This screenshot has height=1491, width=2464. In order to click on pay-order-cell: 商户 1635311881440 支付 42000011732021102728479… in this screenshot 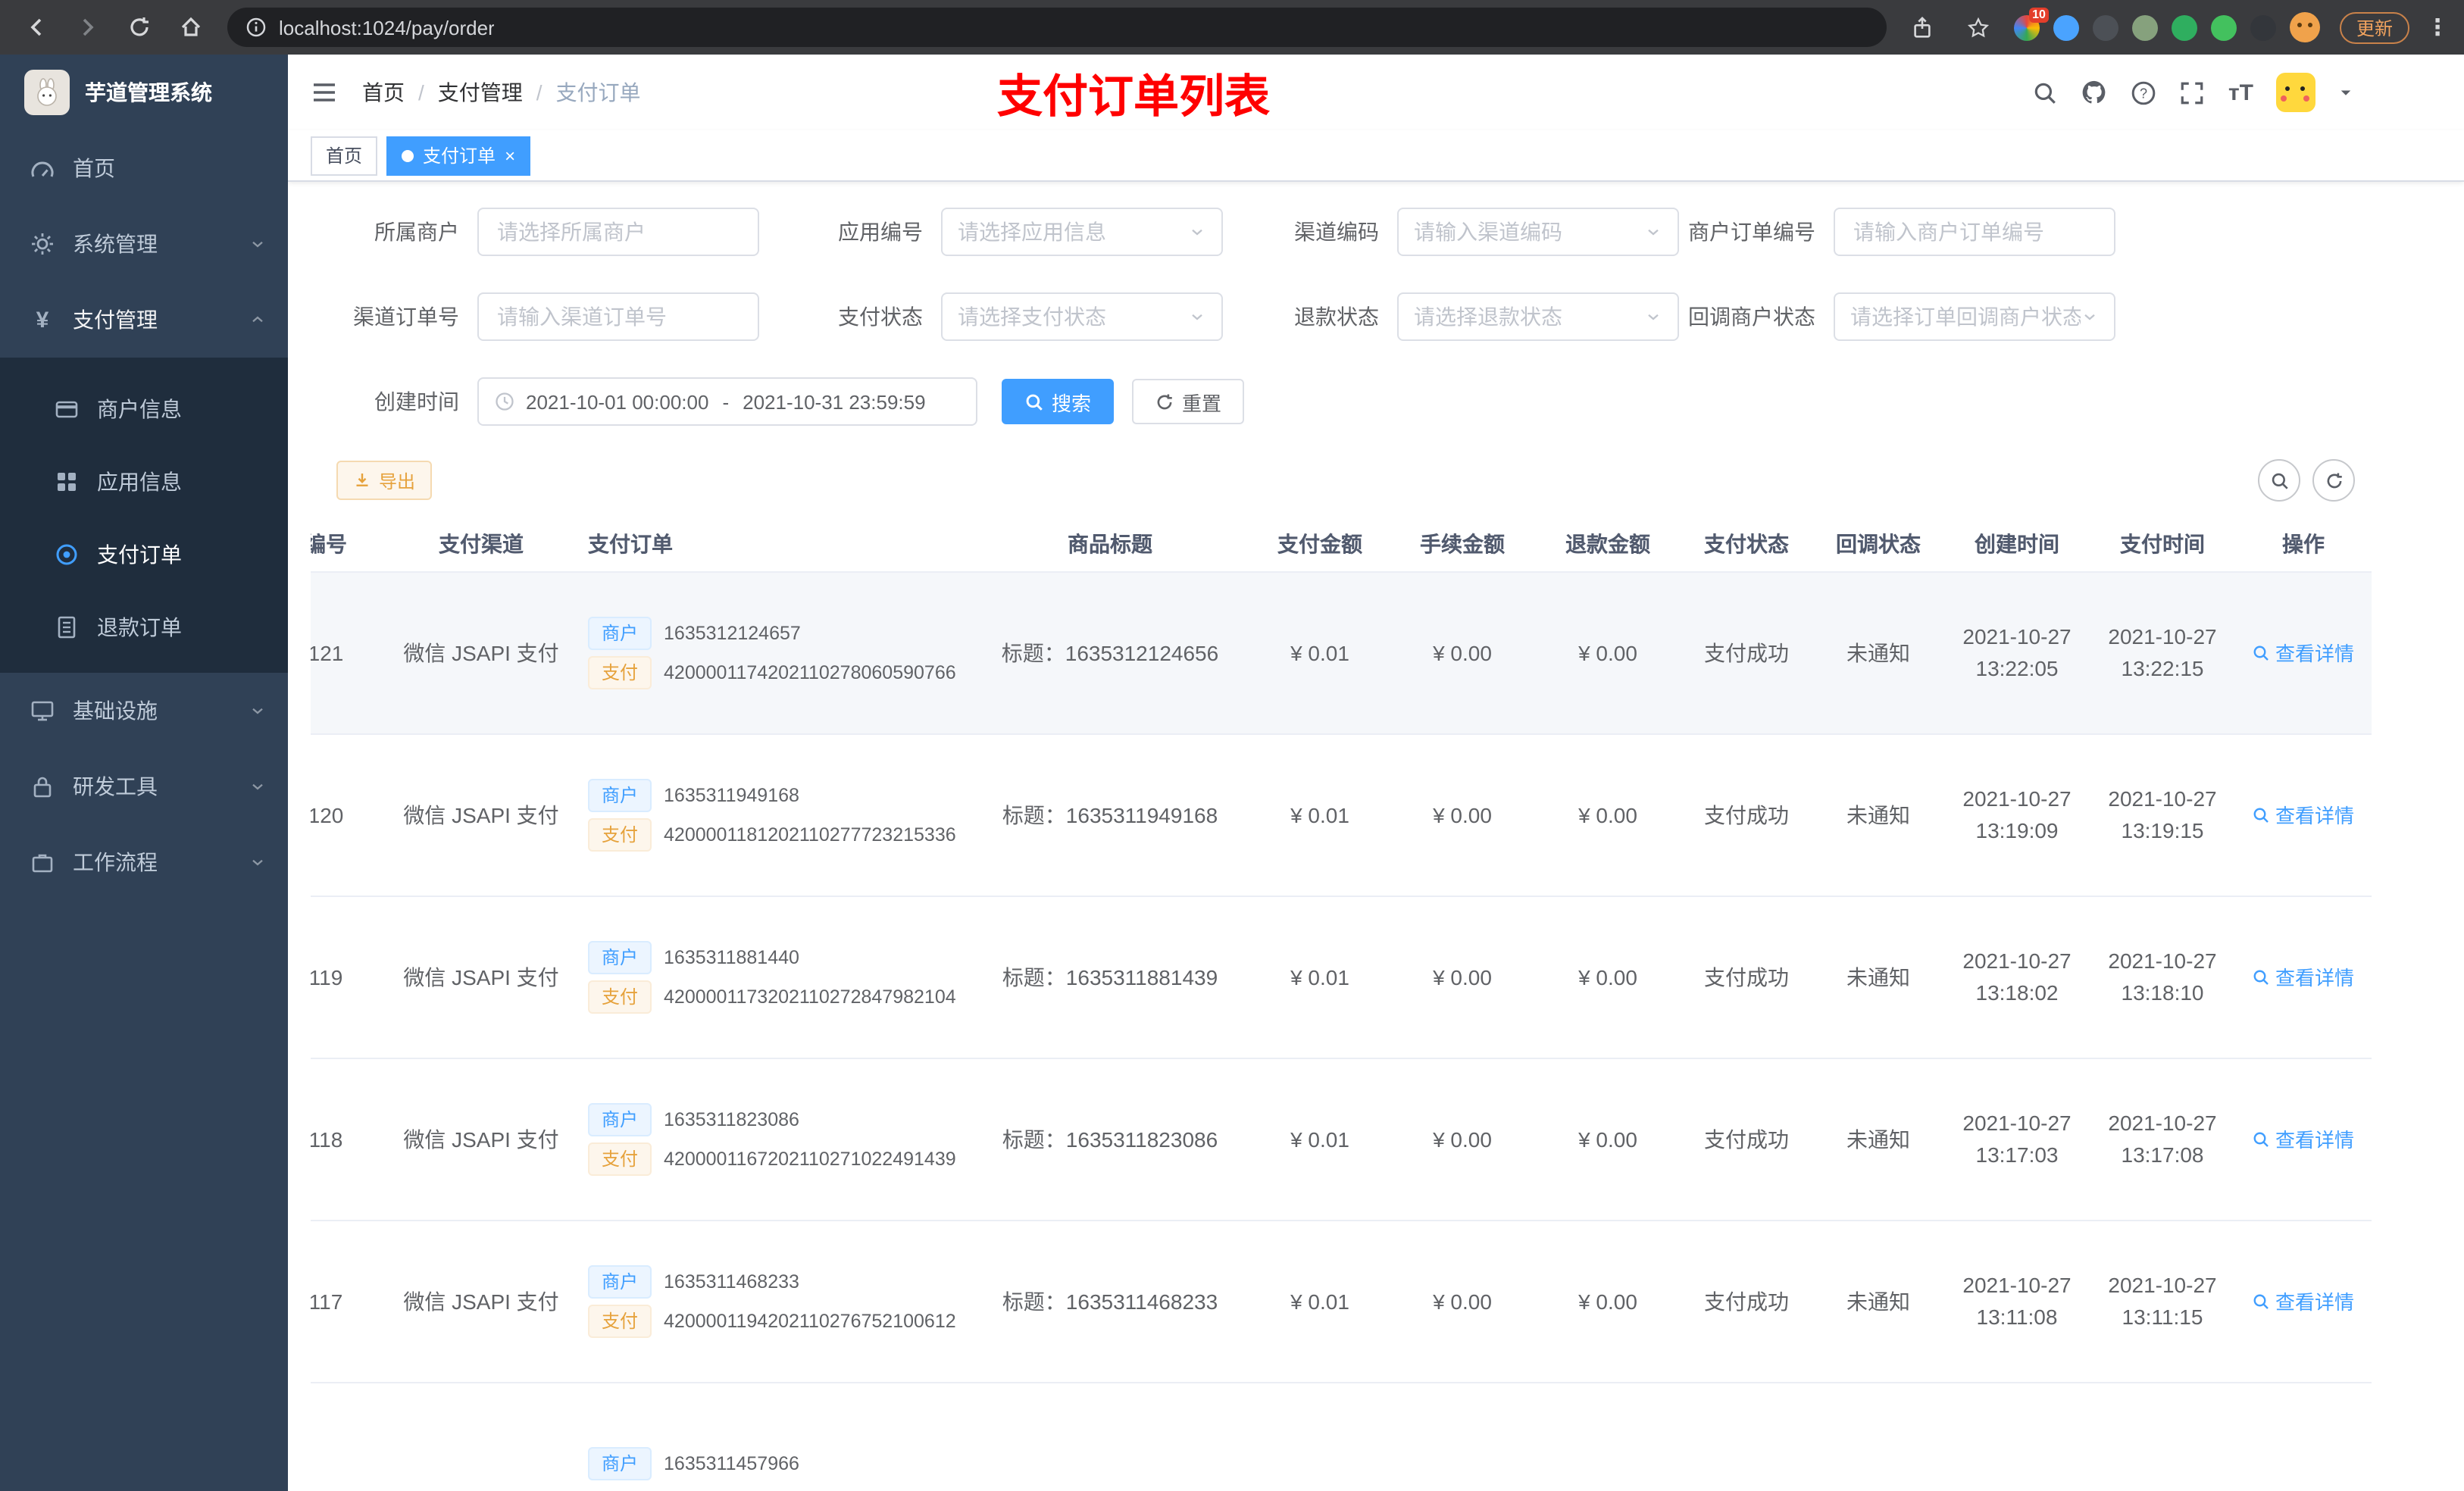, I will do `click(773, 977)`.